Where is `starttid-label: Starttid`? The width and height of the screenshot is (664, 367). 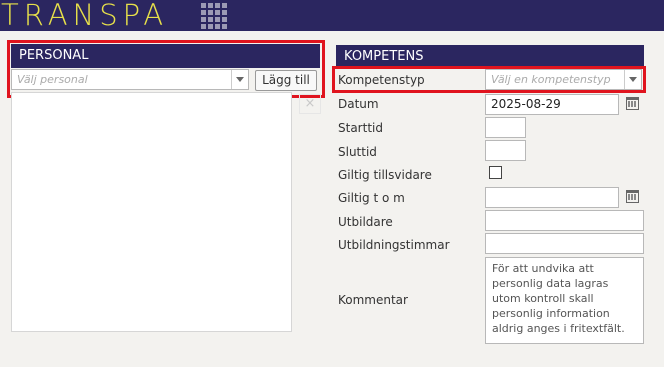 starttid-label: Starttid is located at coordinates (360, 128).